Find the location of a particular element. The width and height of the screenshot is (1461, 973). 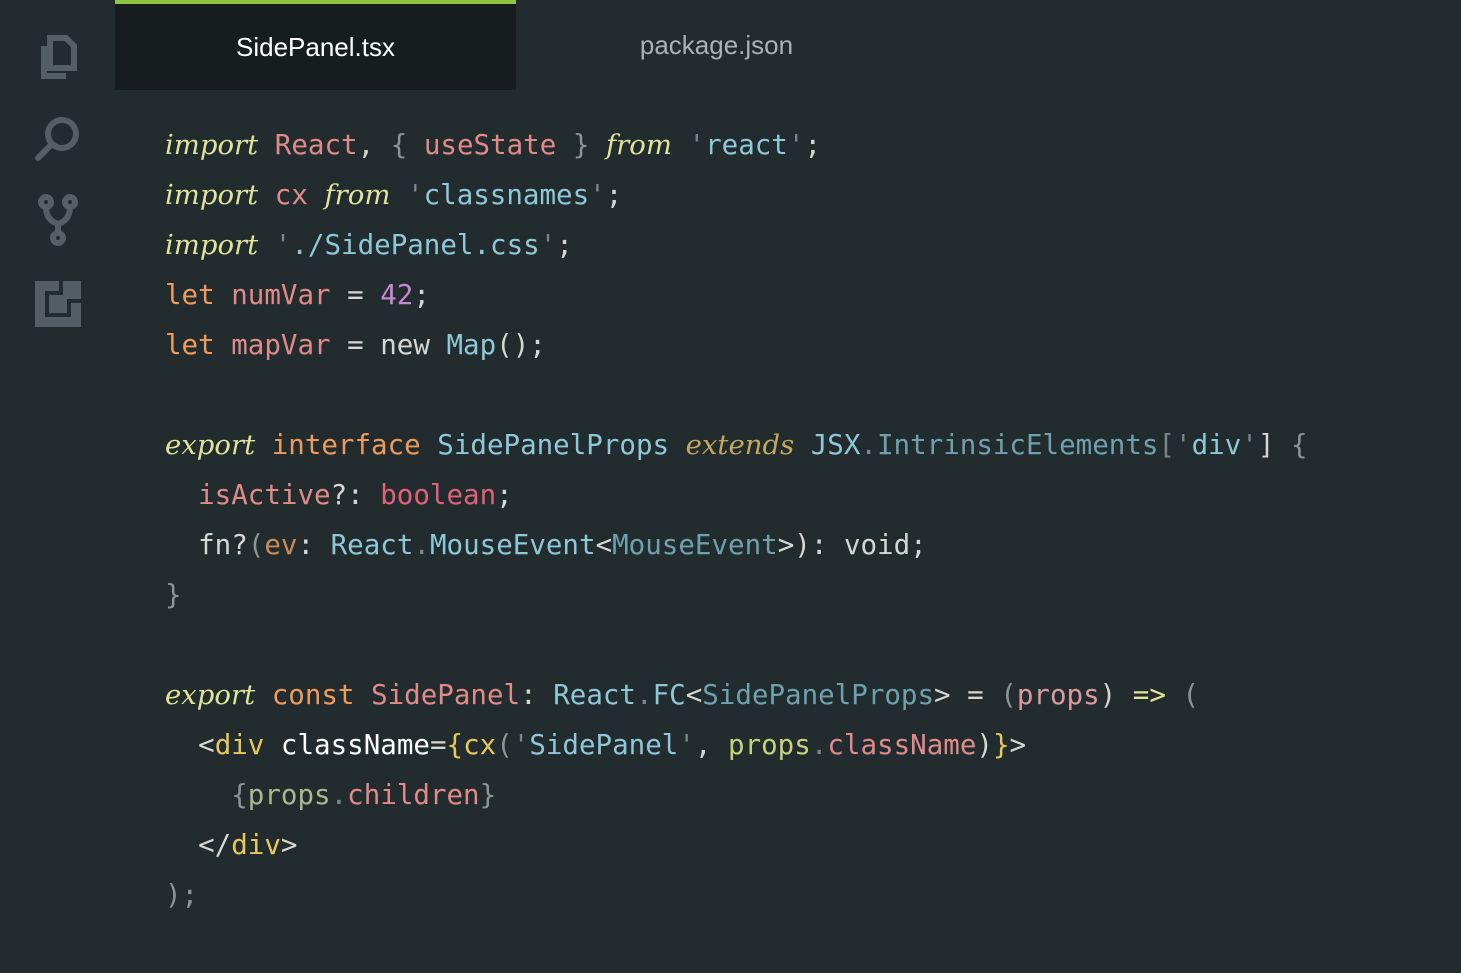

code-line: import React, { useState } from 'react'; is located at coordinates (813, 145).